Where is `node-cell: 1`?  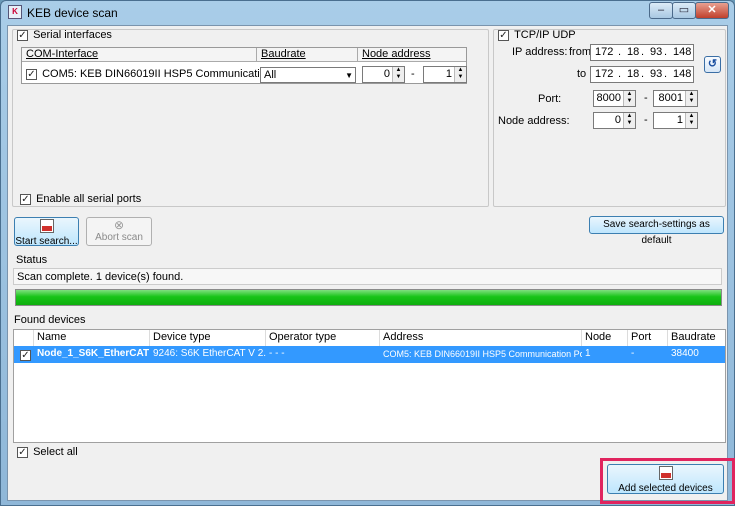 node-cell: 1 is located at coordinates (588, 353).